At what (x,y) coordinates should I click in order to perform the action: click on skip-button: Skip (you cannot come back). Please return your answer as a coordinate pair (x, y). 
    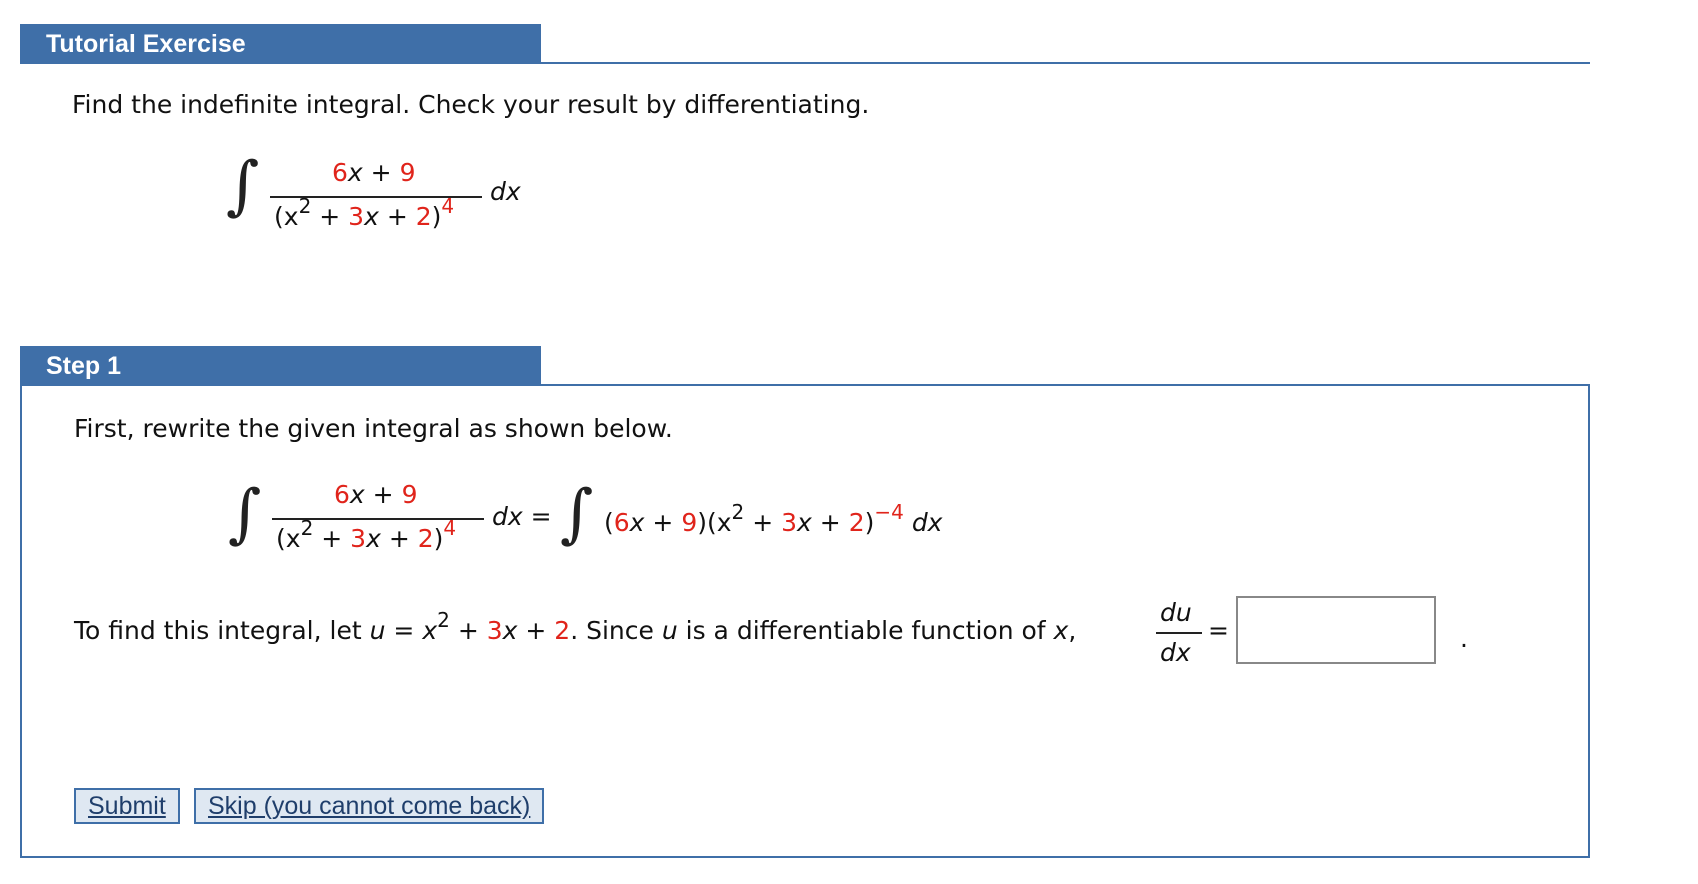
    Looking at the image, I should click on (369, 806).